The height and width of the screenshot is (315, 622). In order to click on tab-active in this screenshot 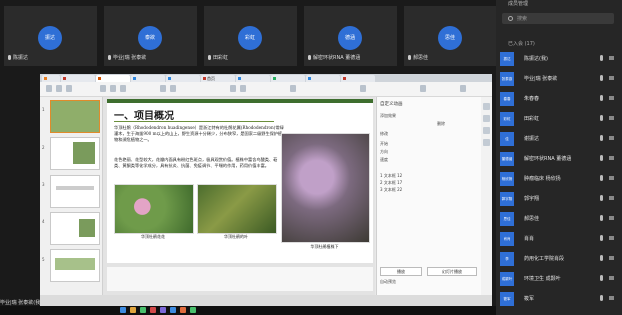, I will do `click(113, 78)`.